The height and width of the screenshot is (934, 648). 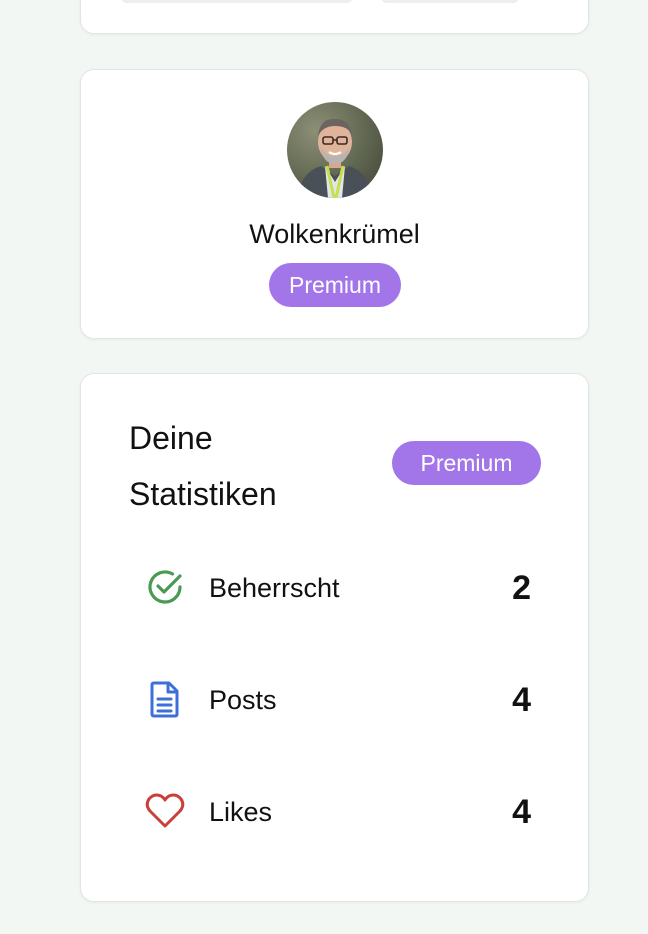 I want to click on stats-title: Deine Statistiken, so click(x=203, y=466).